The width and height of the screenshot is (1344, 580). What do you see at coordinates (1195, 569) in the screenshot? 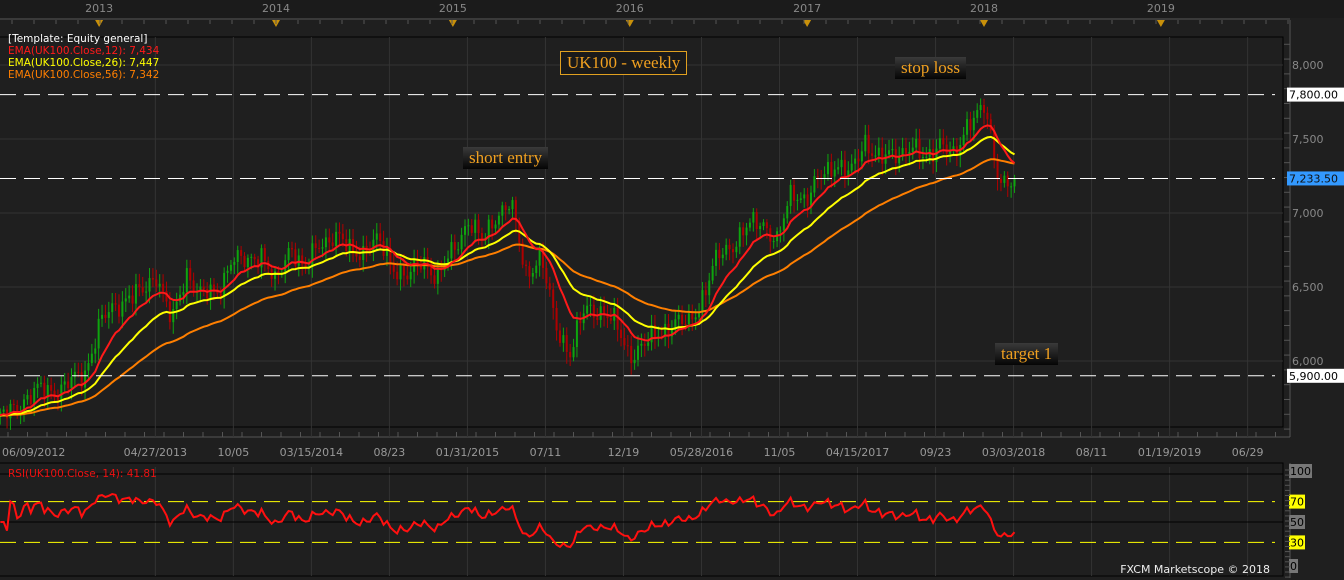
I see `copyright: FXCM Marketscope © 2018` at bounding box center [1195, 569].